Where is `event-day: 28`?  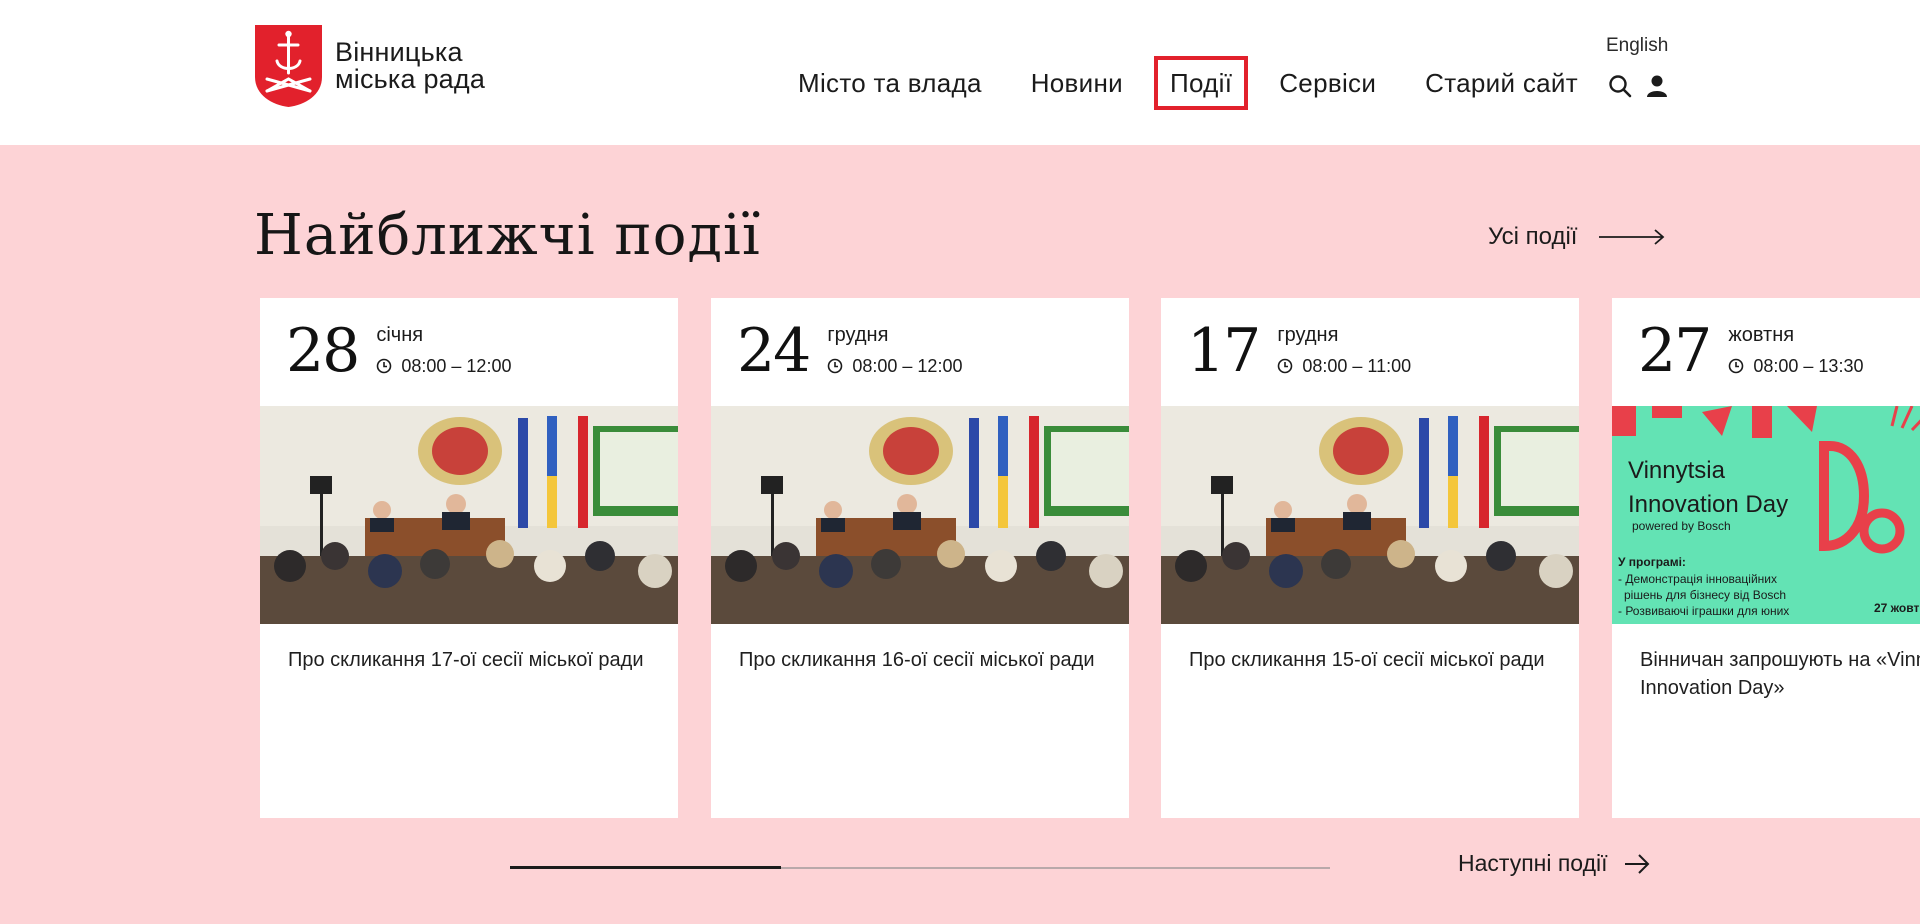 event-day: 28 is located at coordinates (323, 351).